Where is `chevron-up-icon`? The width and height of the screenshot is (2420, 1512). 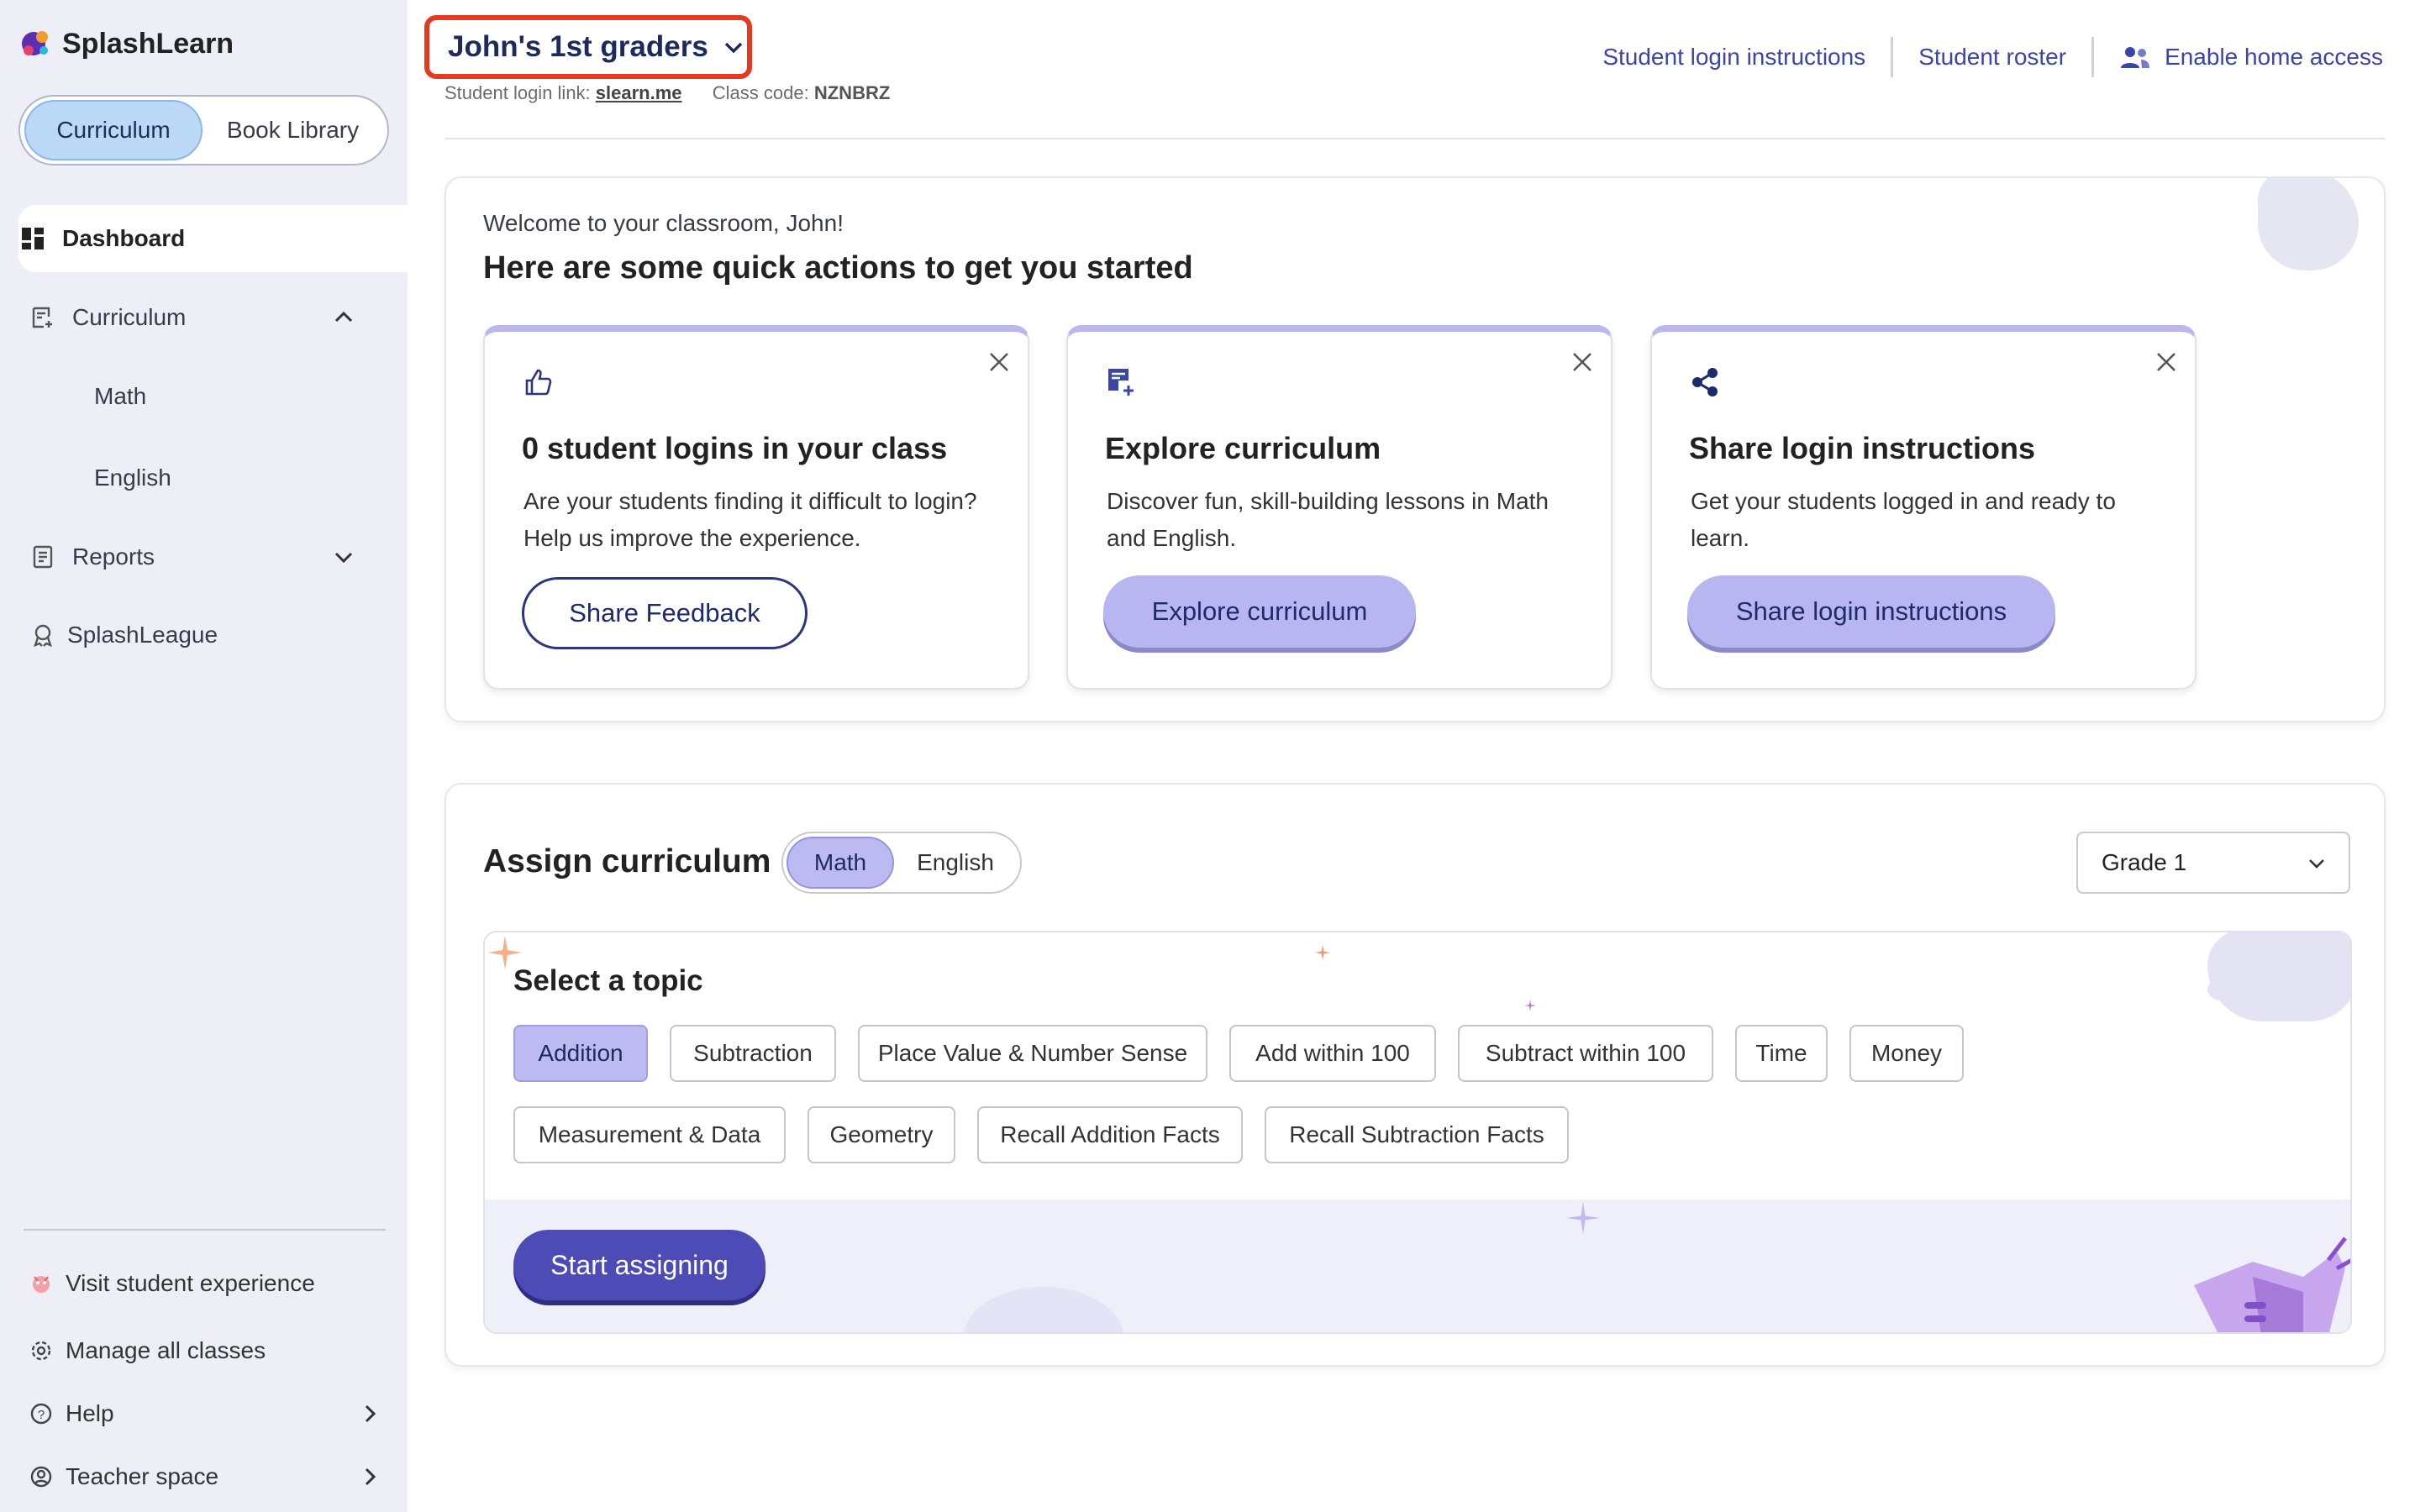
chevron-up-icon is located at coordinates (344, 317).